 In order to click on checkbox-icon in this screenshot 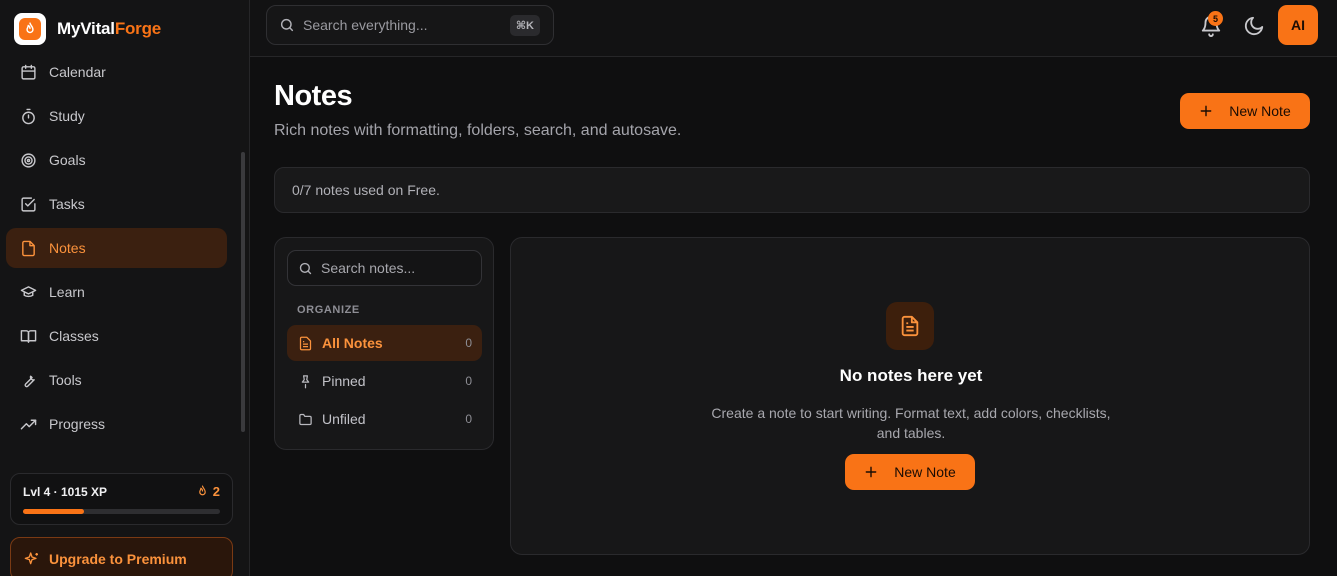, I will do `click(28, 204)`.